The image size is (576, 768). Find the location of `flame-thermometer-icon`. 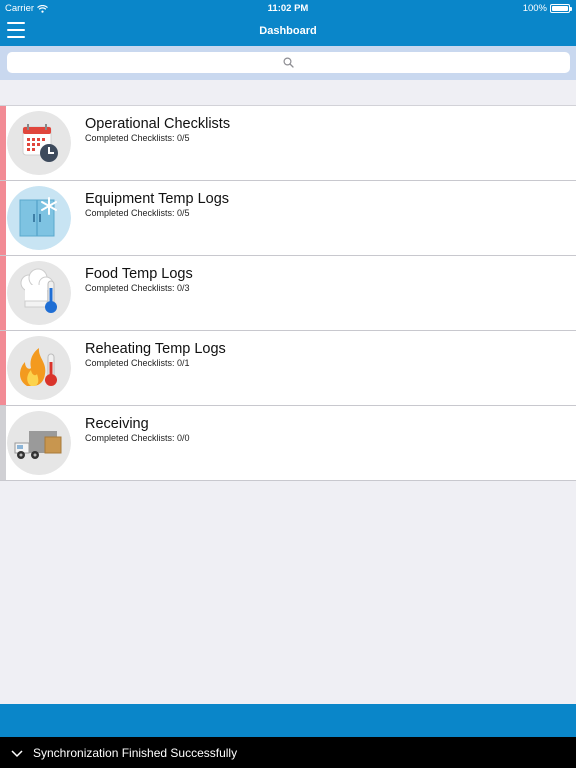

flame-thermometer-icon is located at coordinates (39, 368).